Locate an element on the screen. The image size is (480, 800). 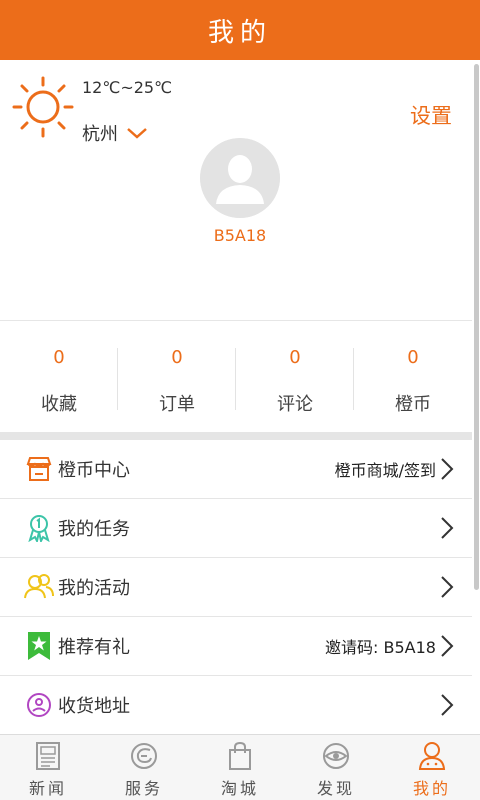
tab-service: 服务 is located at coordinates (144, 767).